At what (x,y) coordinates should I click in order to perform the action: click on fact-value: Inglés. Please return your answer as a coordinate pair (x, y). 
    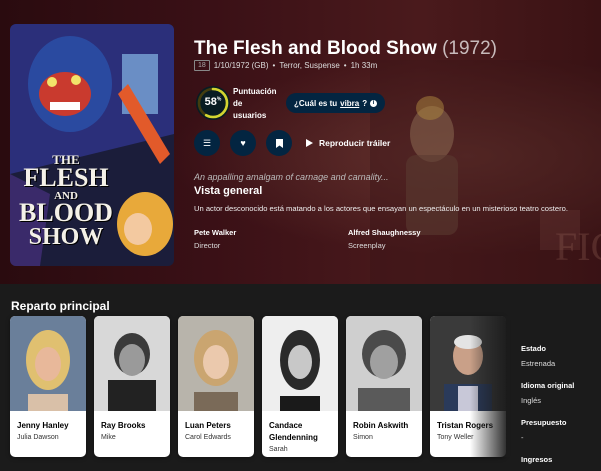
    Looking at the image, I should click on (531, 400).